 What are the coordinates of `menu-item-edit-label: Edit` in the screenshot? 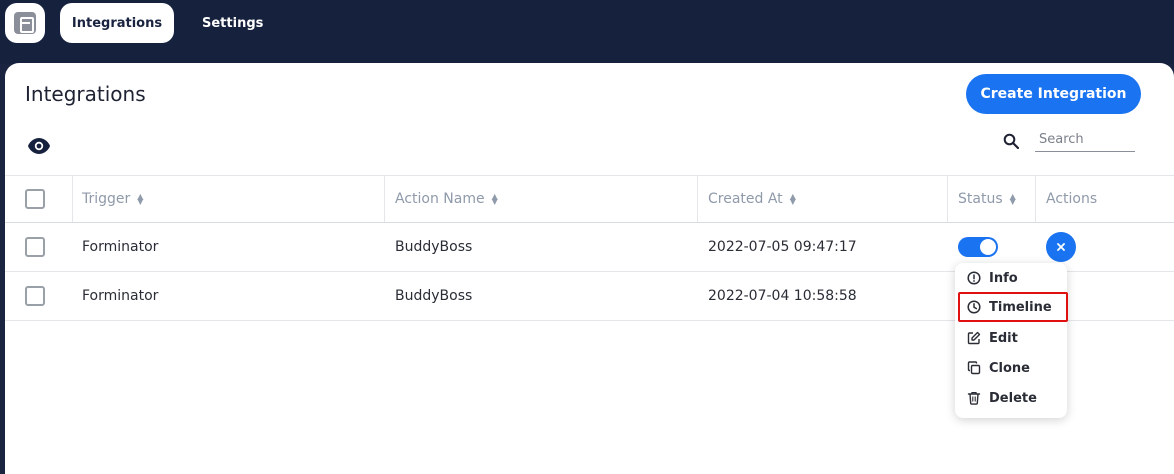 It's located at (1003, 338).